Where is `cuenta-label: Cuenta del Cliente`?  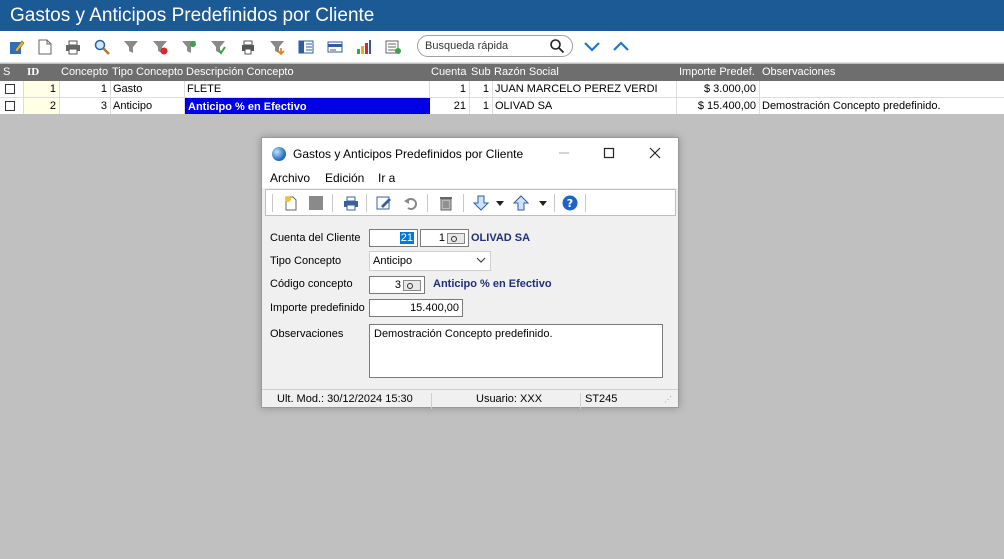
cuenta-label: Cuenta del Cliente is located at coordinates (315, 238).